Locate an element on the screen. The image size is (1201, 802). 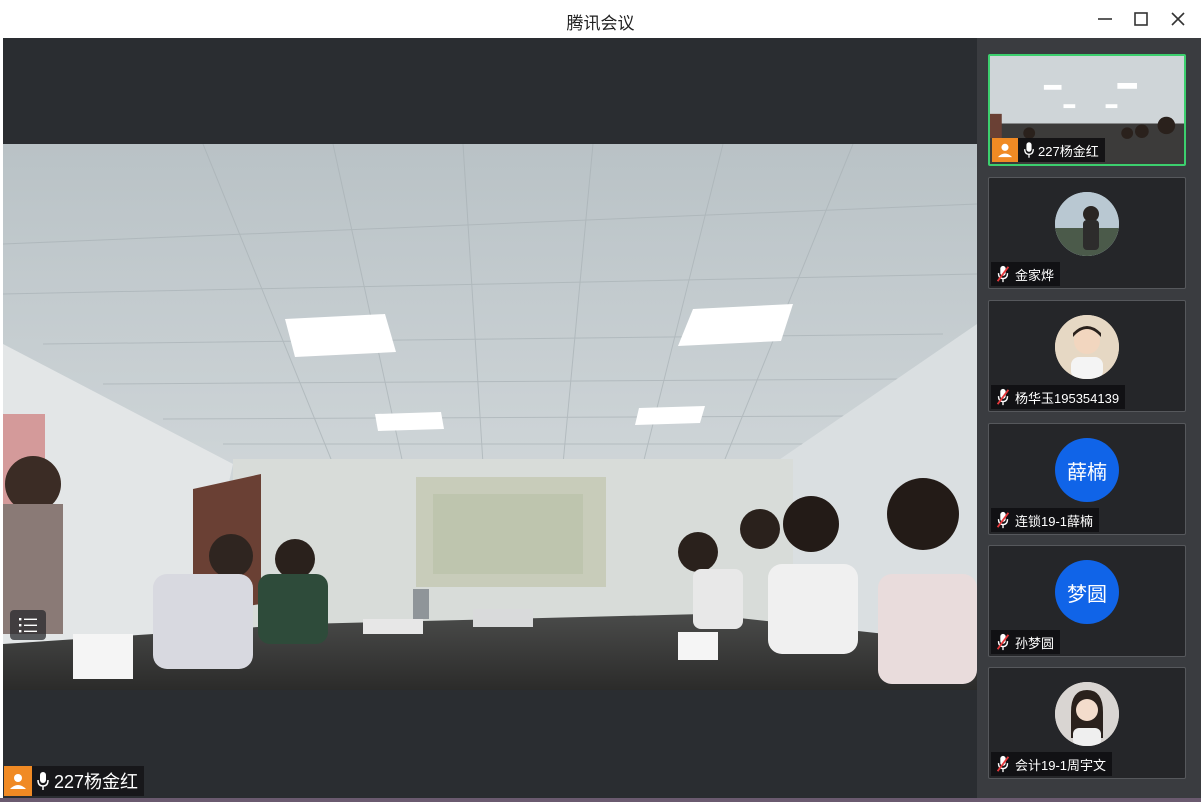
participant-name: 连锁19-1薛楠 is located at coordinates (1054, 521).